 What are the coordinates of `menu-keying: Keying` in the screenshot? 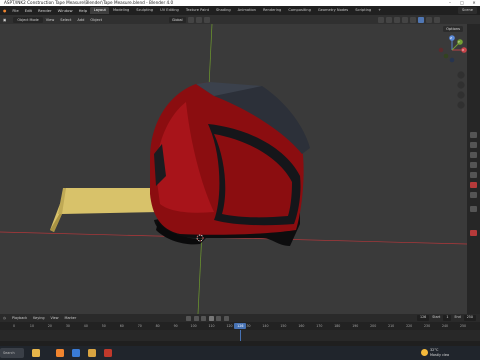 It's located at (38, 318).